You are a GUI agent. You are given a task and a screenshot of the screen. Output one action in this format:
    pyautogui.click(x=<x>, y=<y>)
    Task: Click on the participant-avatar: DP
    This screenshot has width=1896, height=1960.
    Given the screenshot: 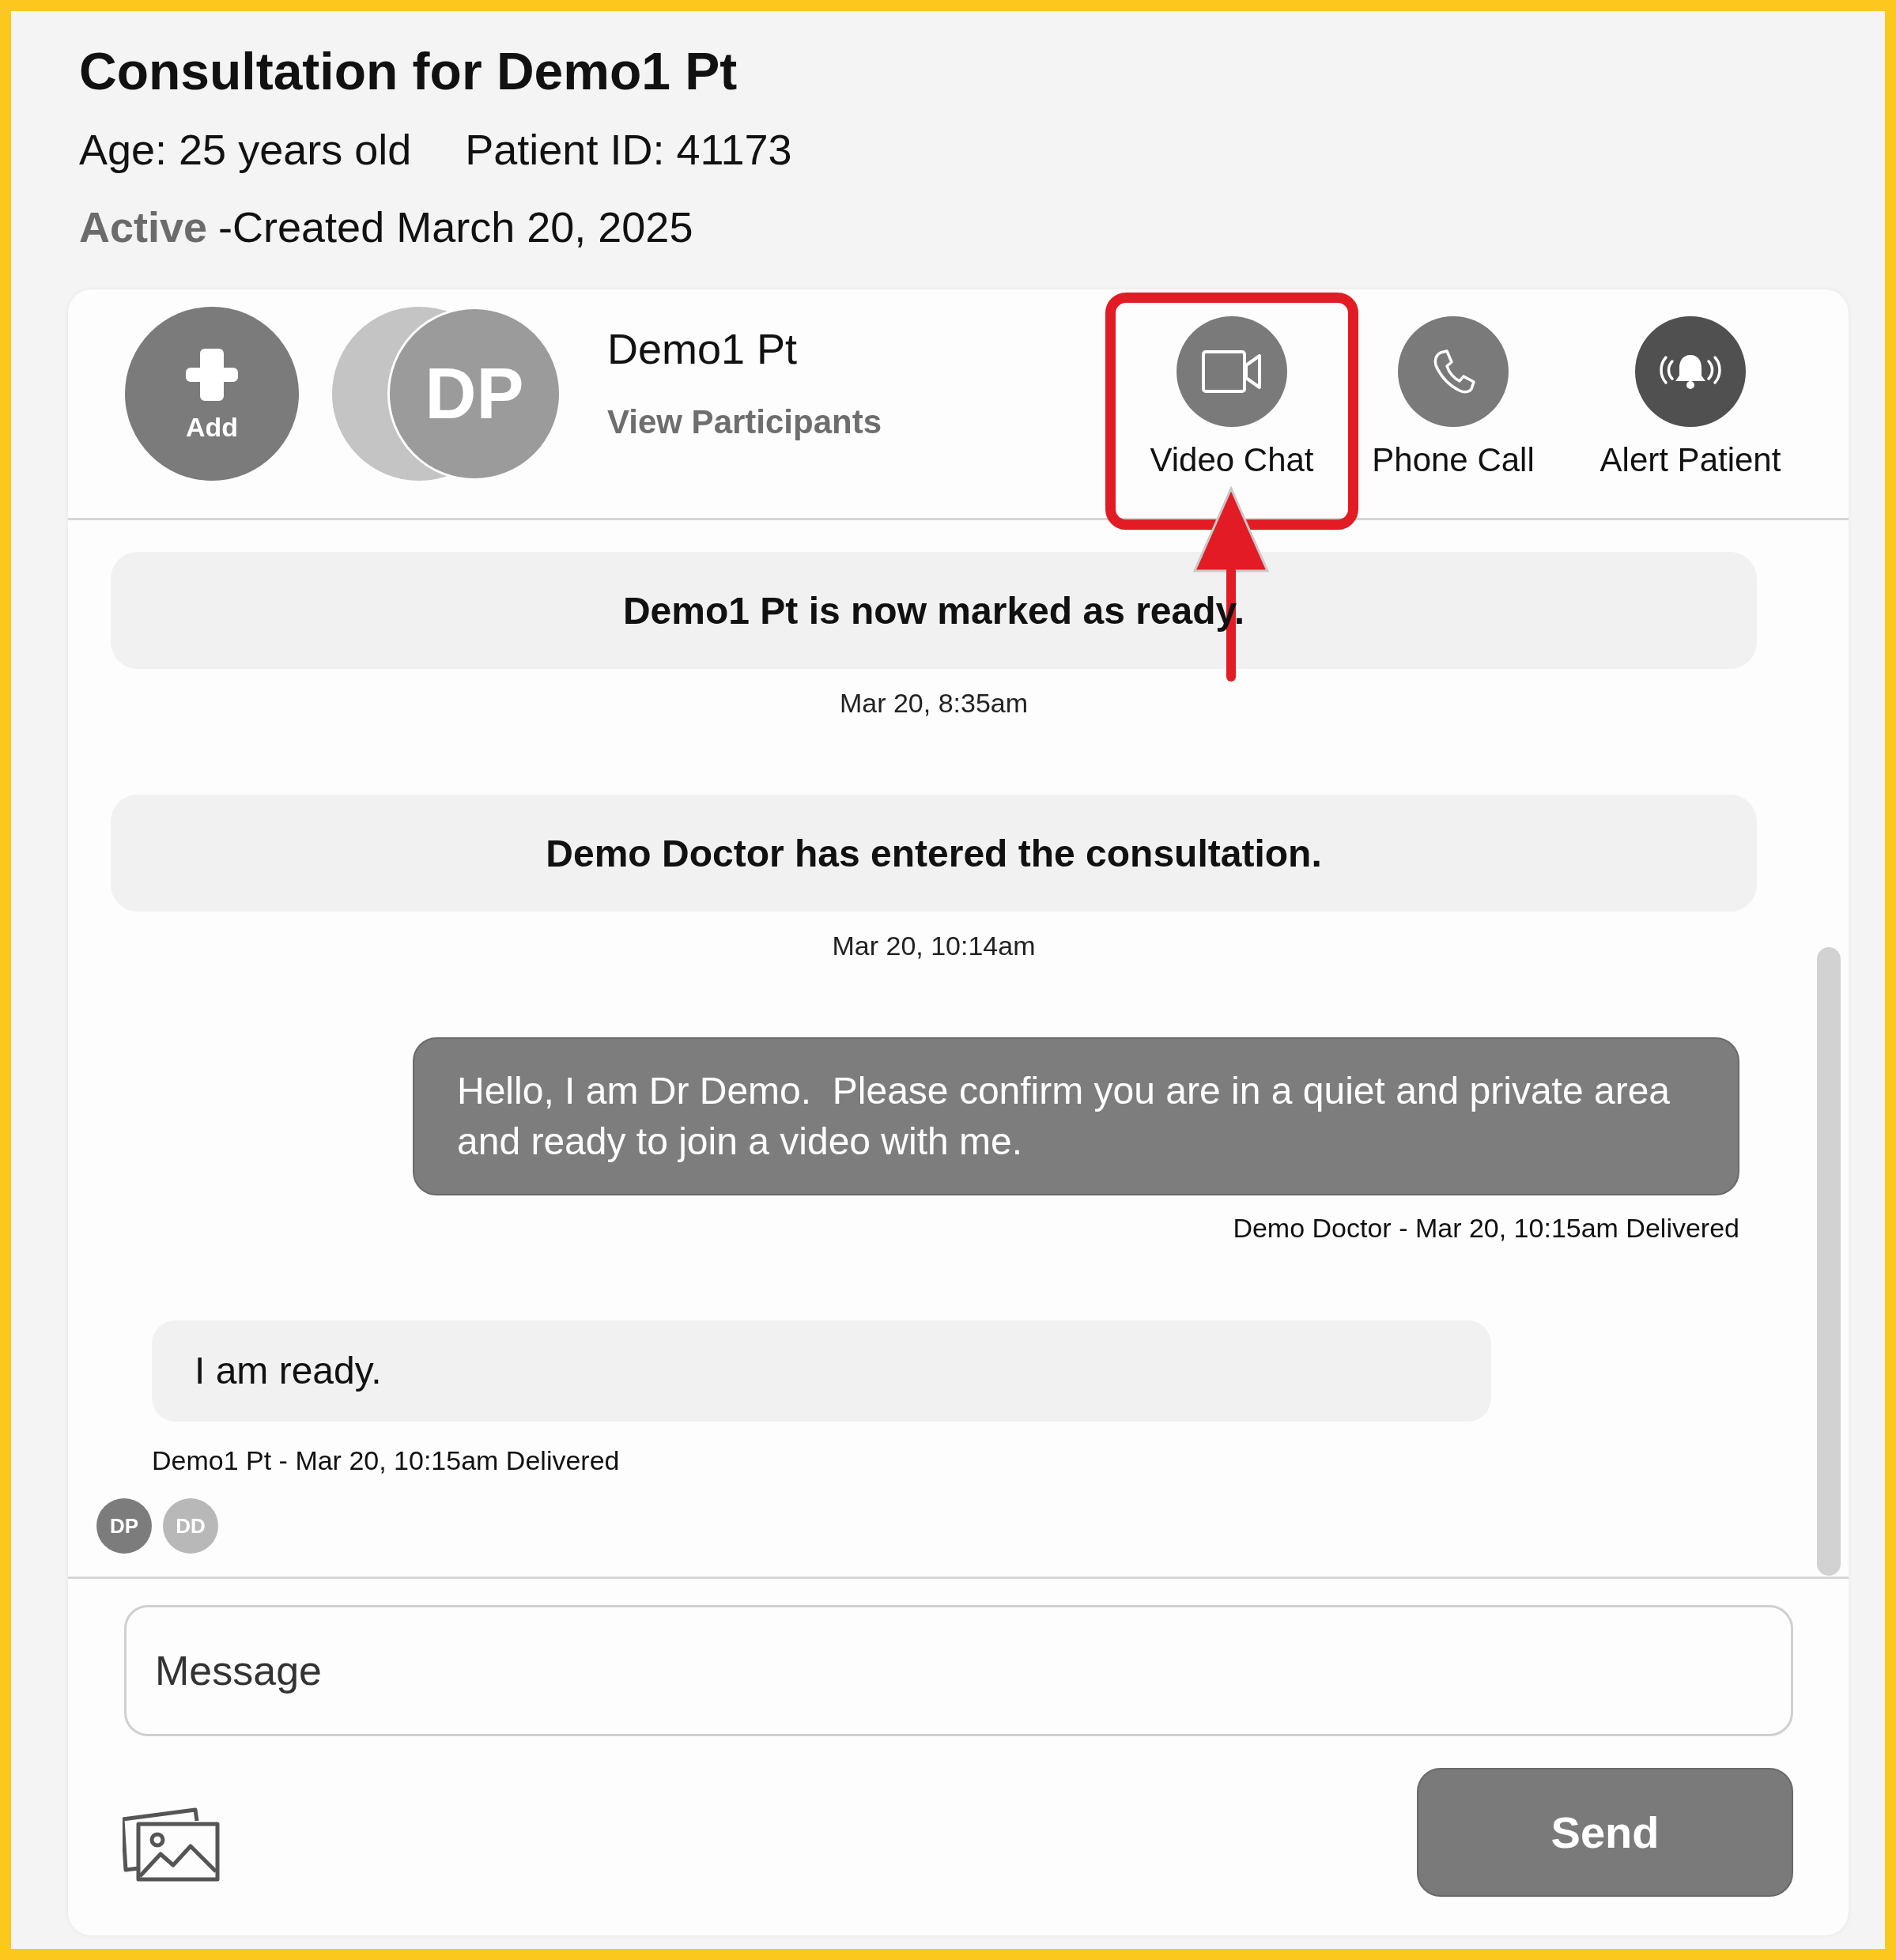 What is the action you would take?
    pyautogui.click(x=474, y=394)
    